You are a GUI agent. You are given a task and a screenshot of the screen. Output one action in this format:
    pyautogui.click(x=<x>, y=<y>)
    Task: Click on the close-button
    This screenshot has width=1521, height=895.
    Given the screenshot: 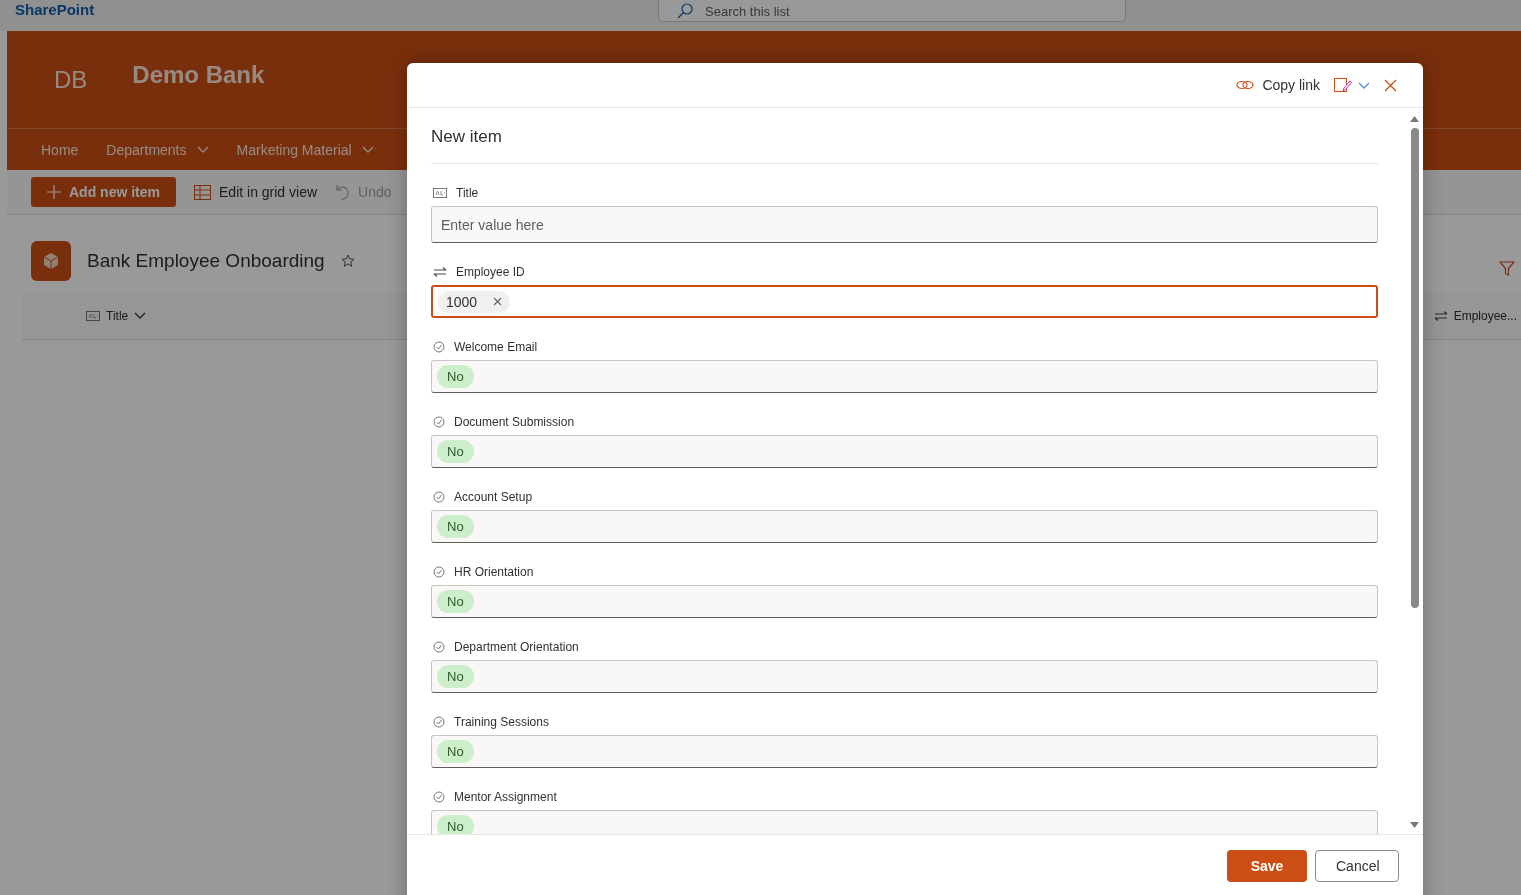 What is the action you would take?
    pyautogui.click(x=1390, y=85)
    